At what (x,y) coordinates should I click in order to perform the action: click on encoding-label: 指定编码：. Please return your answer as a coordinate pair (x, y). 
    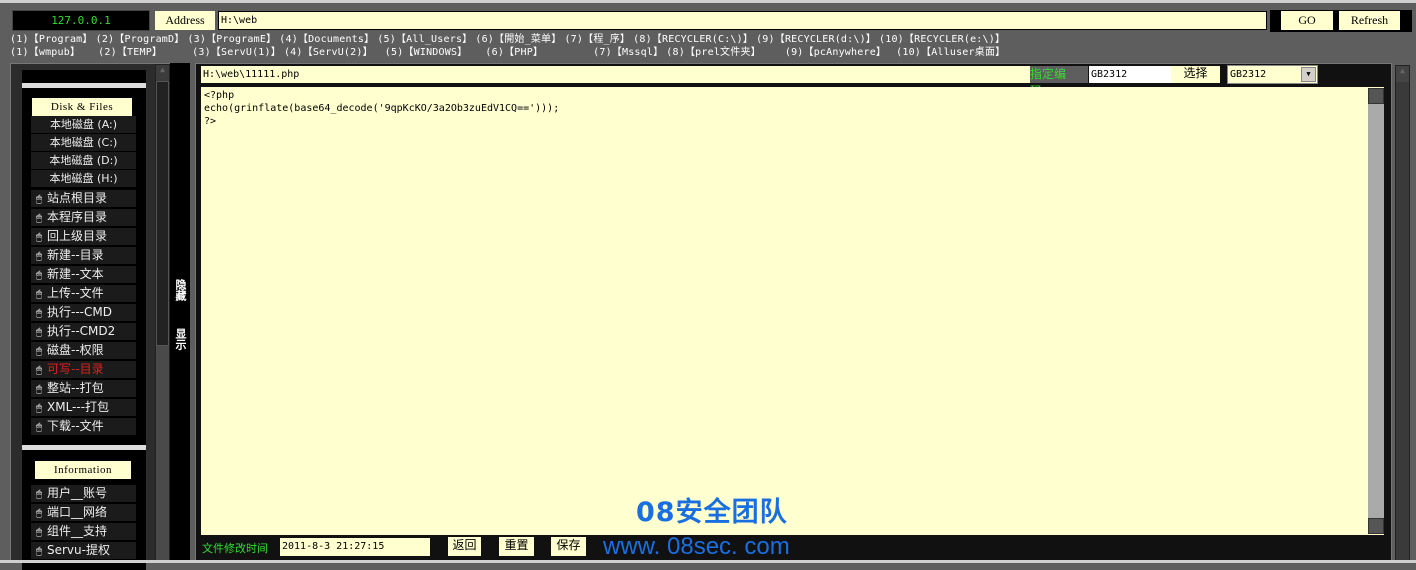
    Looking at the image, I should click on (1059, 82).